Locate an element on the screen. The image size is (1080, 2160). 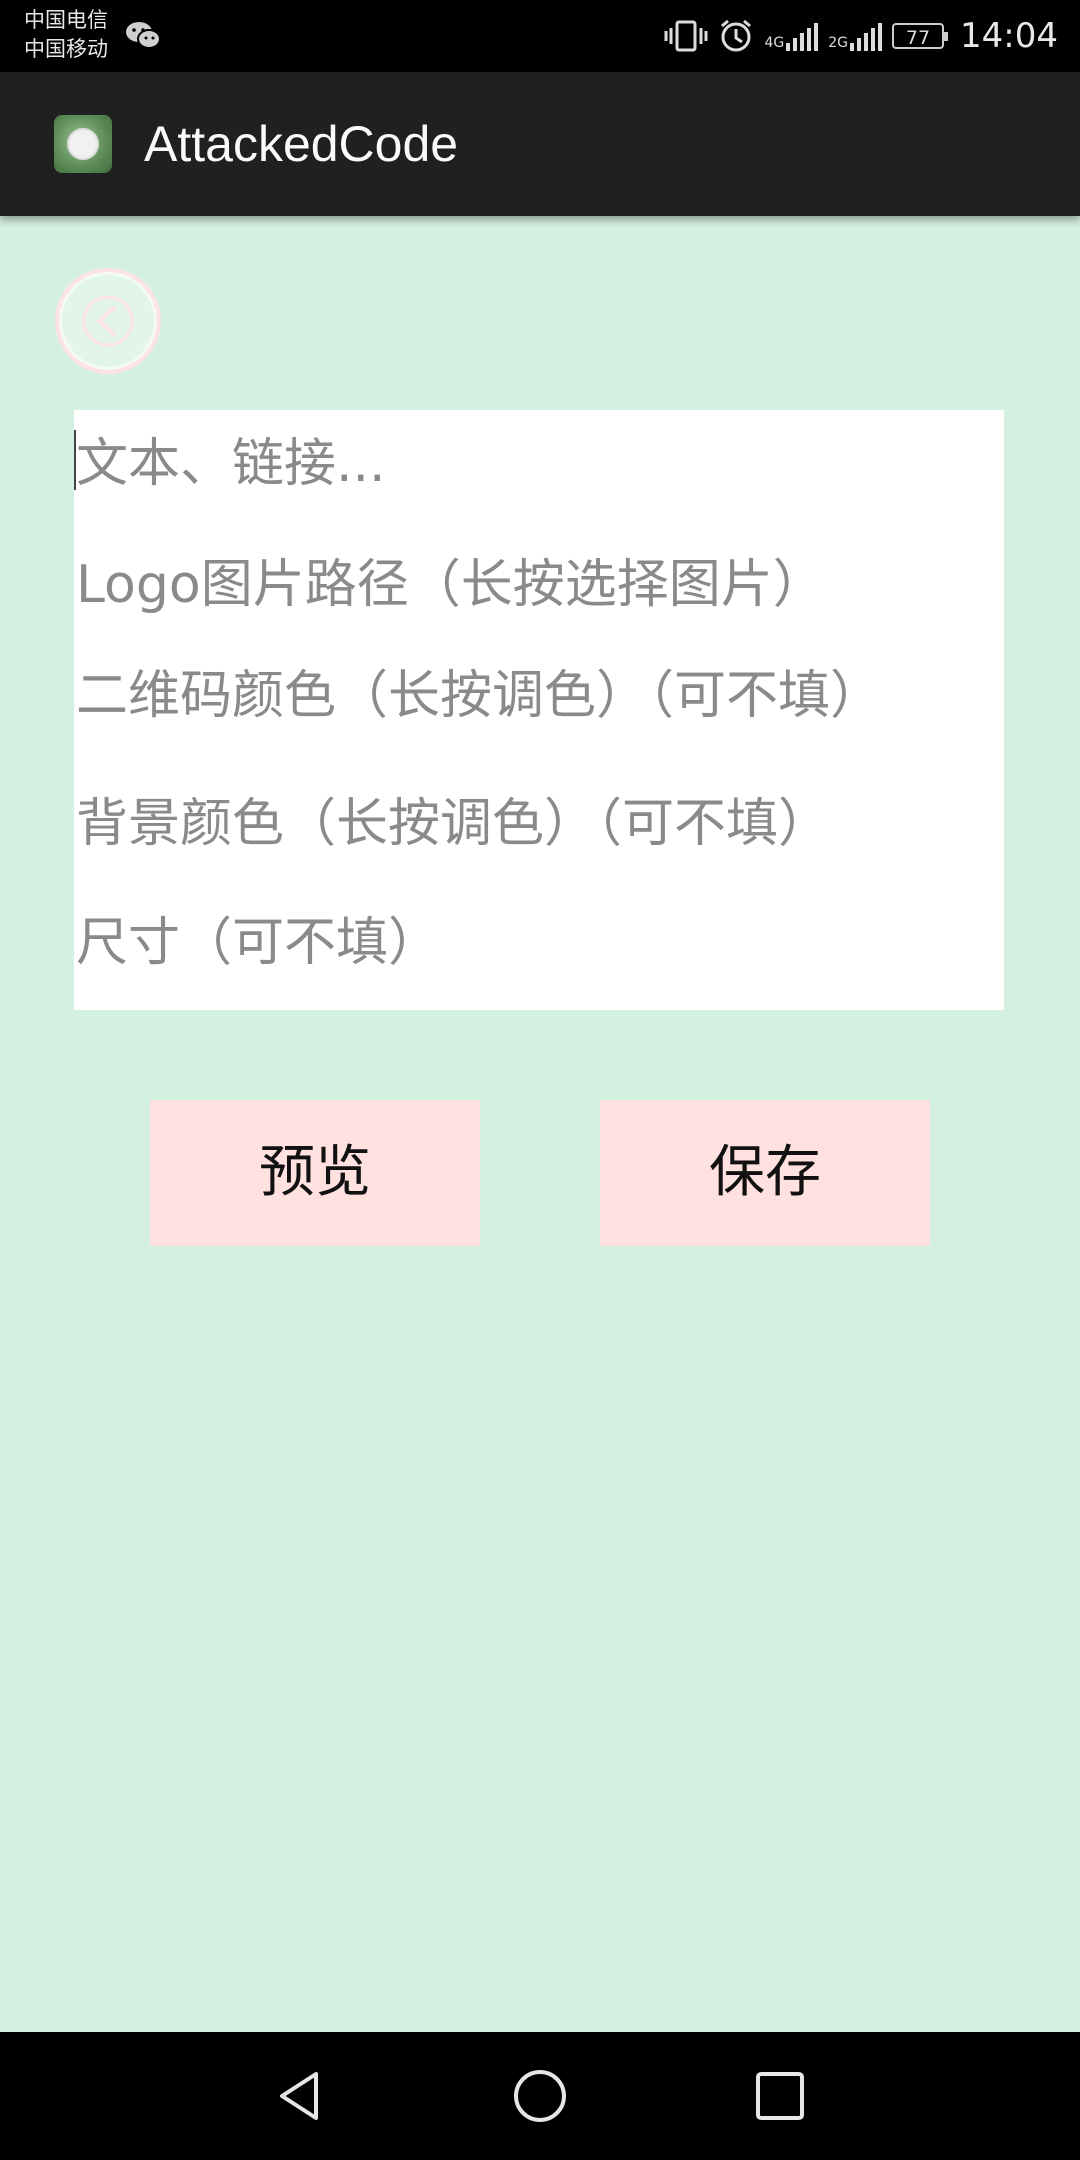
back-triangle-icon is located at coordinates (300, 2096).